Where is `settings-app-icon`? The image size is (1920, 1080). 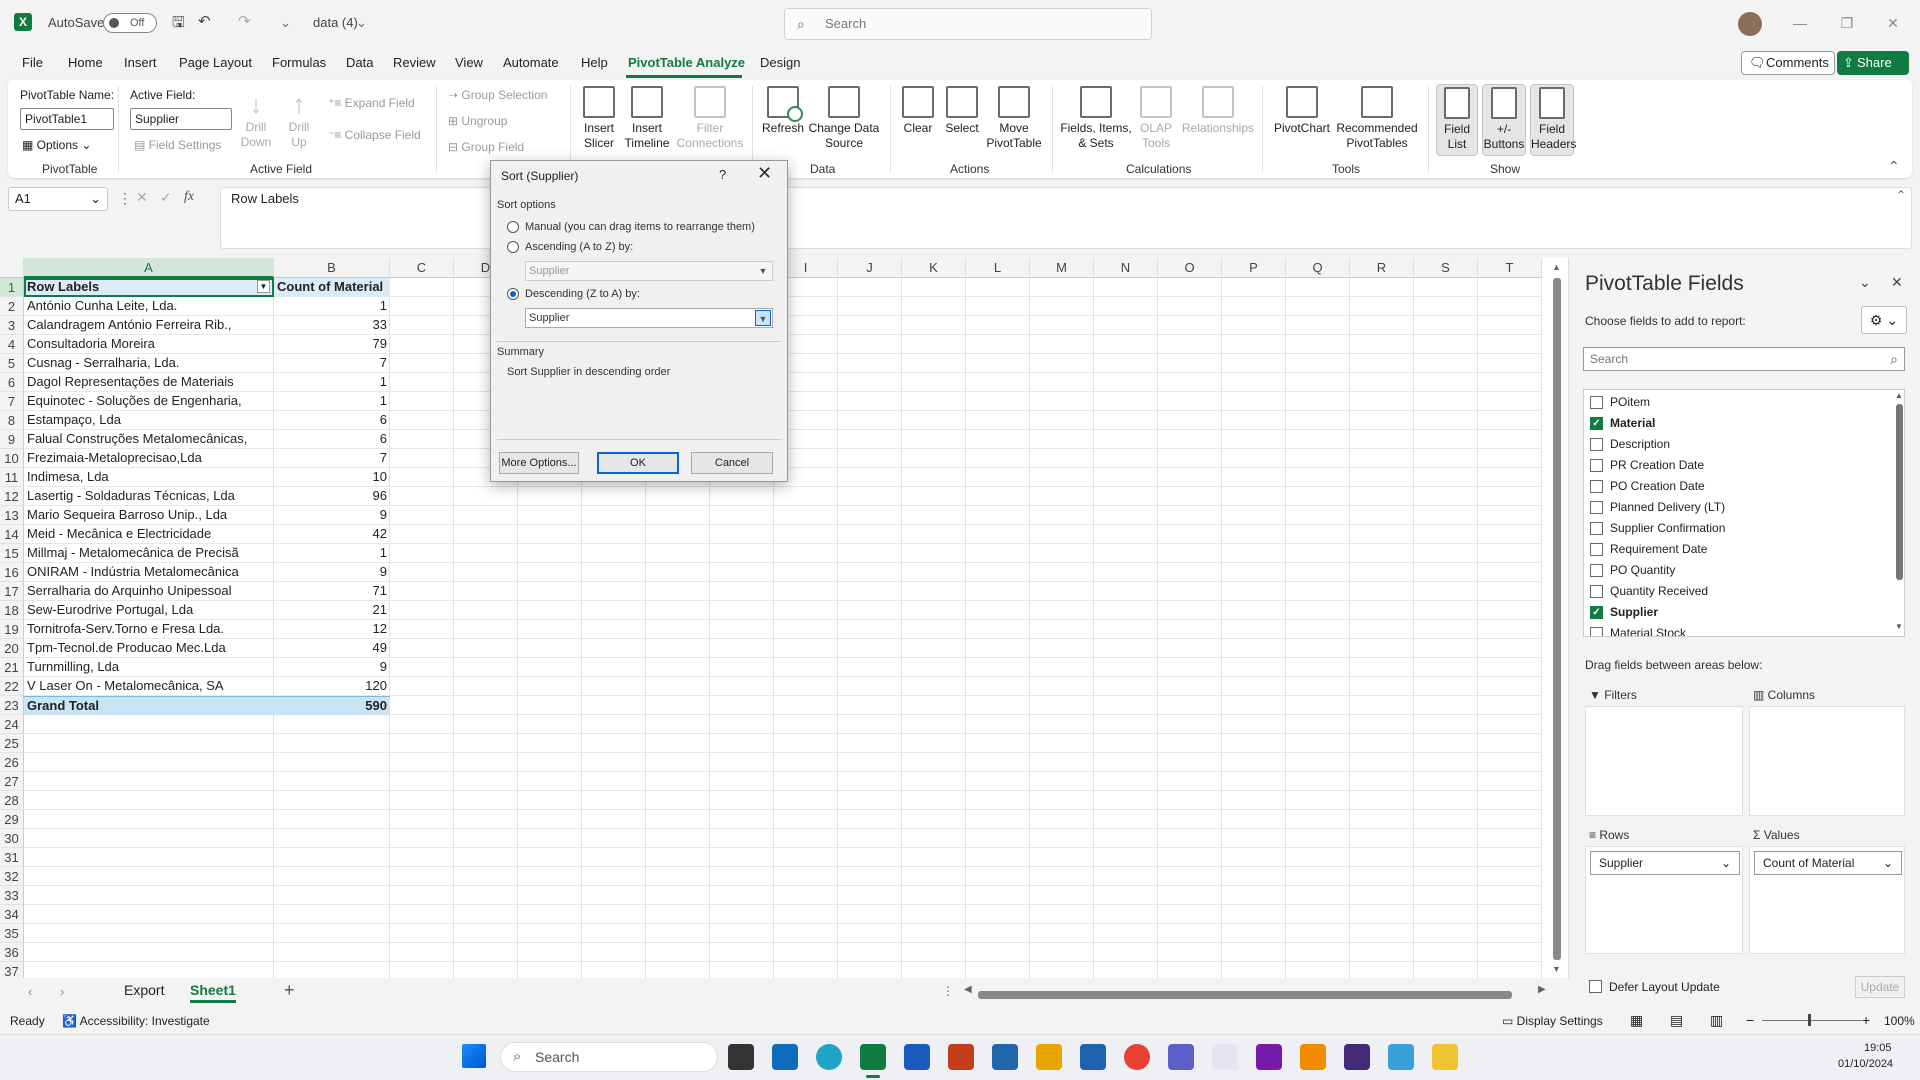
settings-app-icon is located at coordinates (1401, 1057).